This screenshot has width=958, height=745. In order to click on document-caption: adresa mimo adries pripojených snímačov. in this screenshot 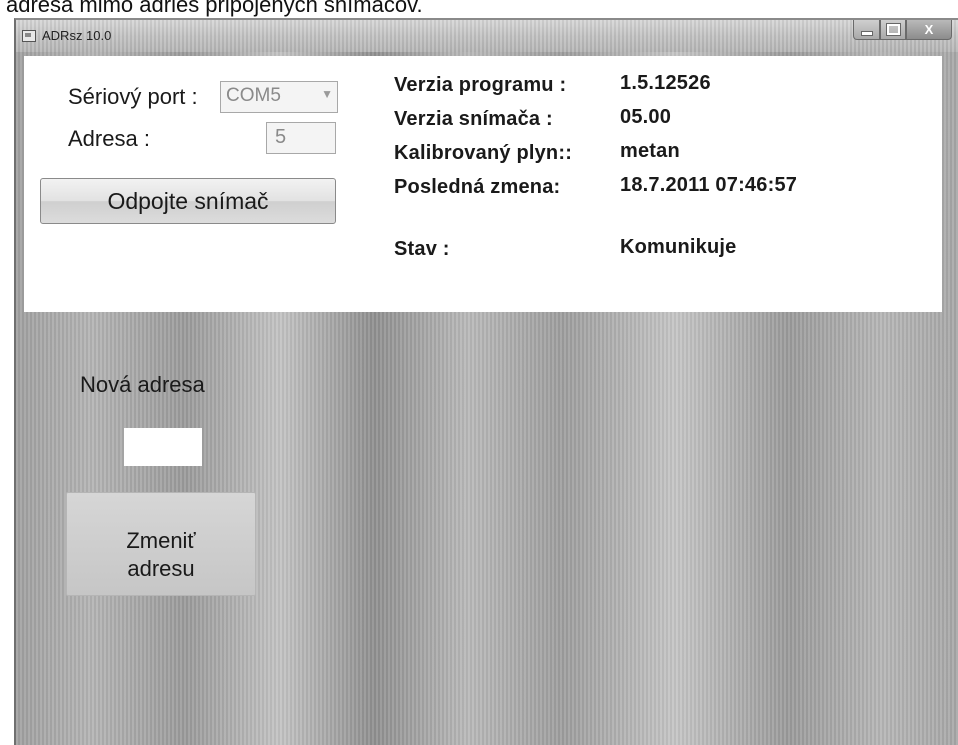, I will do `click(214, 8)`.